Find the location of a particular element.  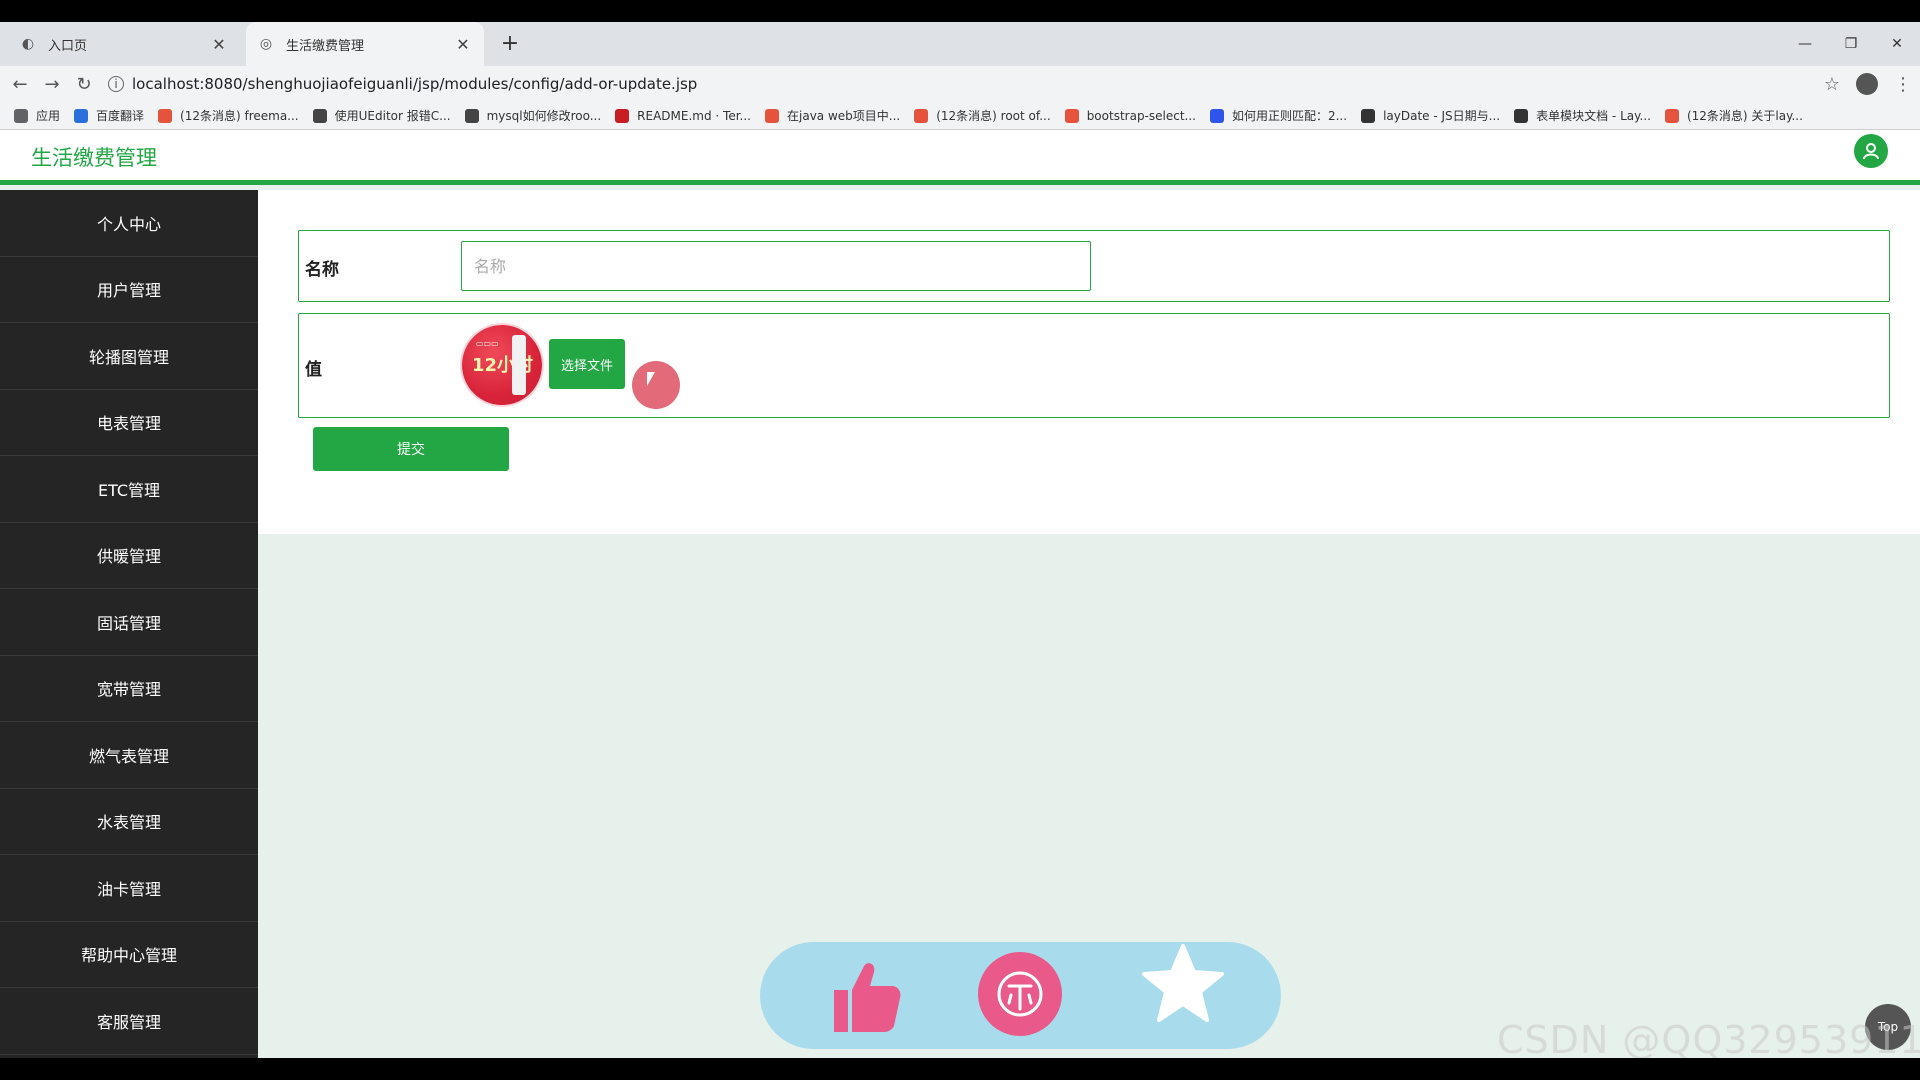

apps-bookmark: 应用 is located at coordinates (37, 115).